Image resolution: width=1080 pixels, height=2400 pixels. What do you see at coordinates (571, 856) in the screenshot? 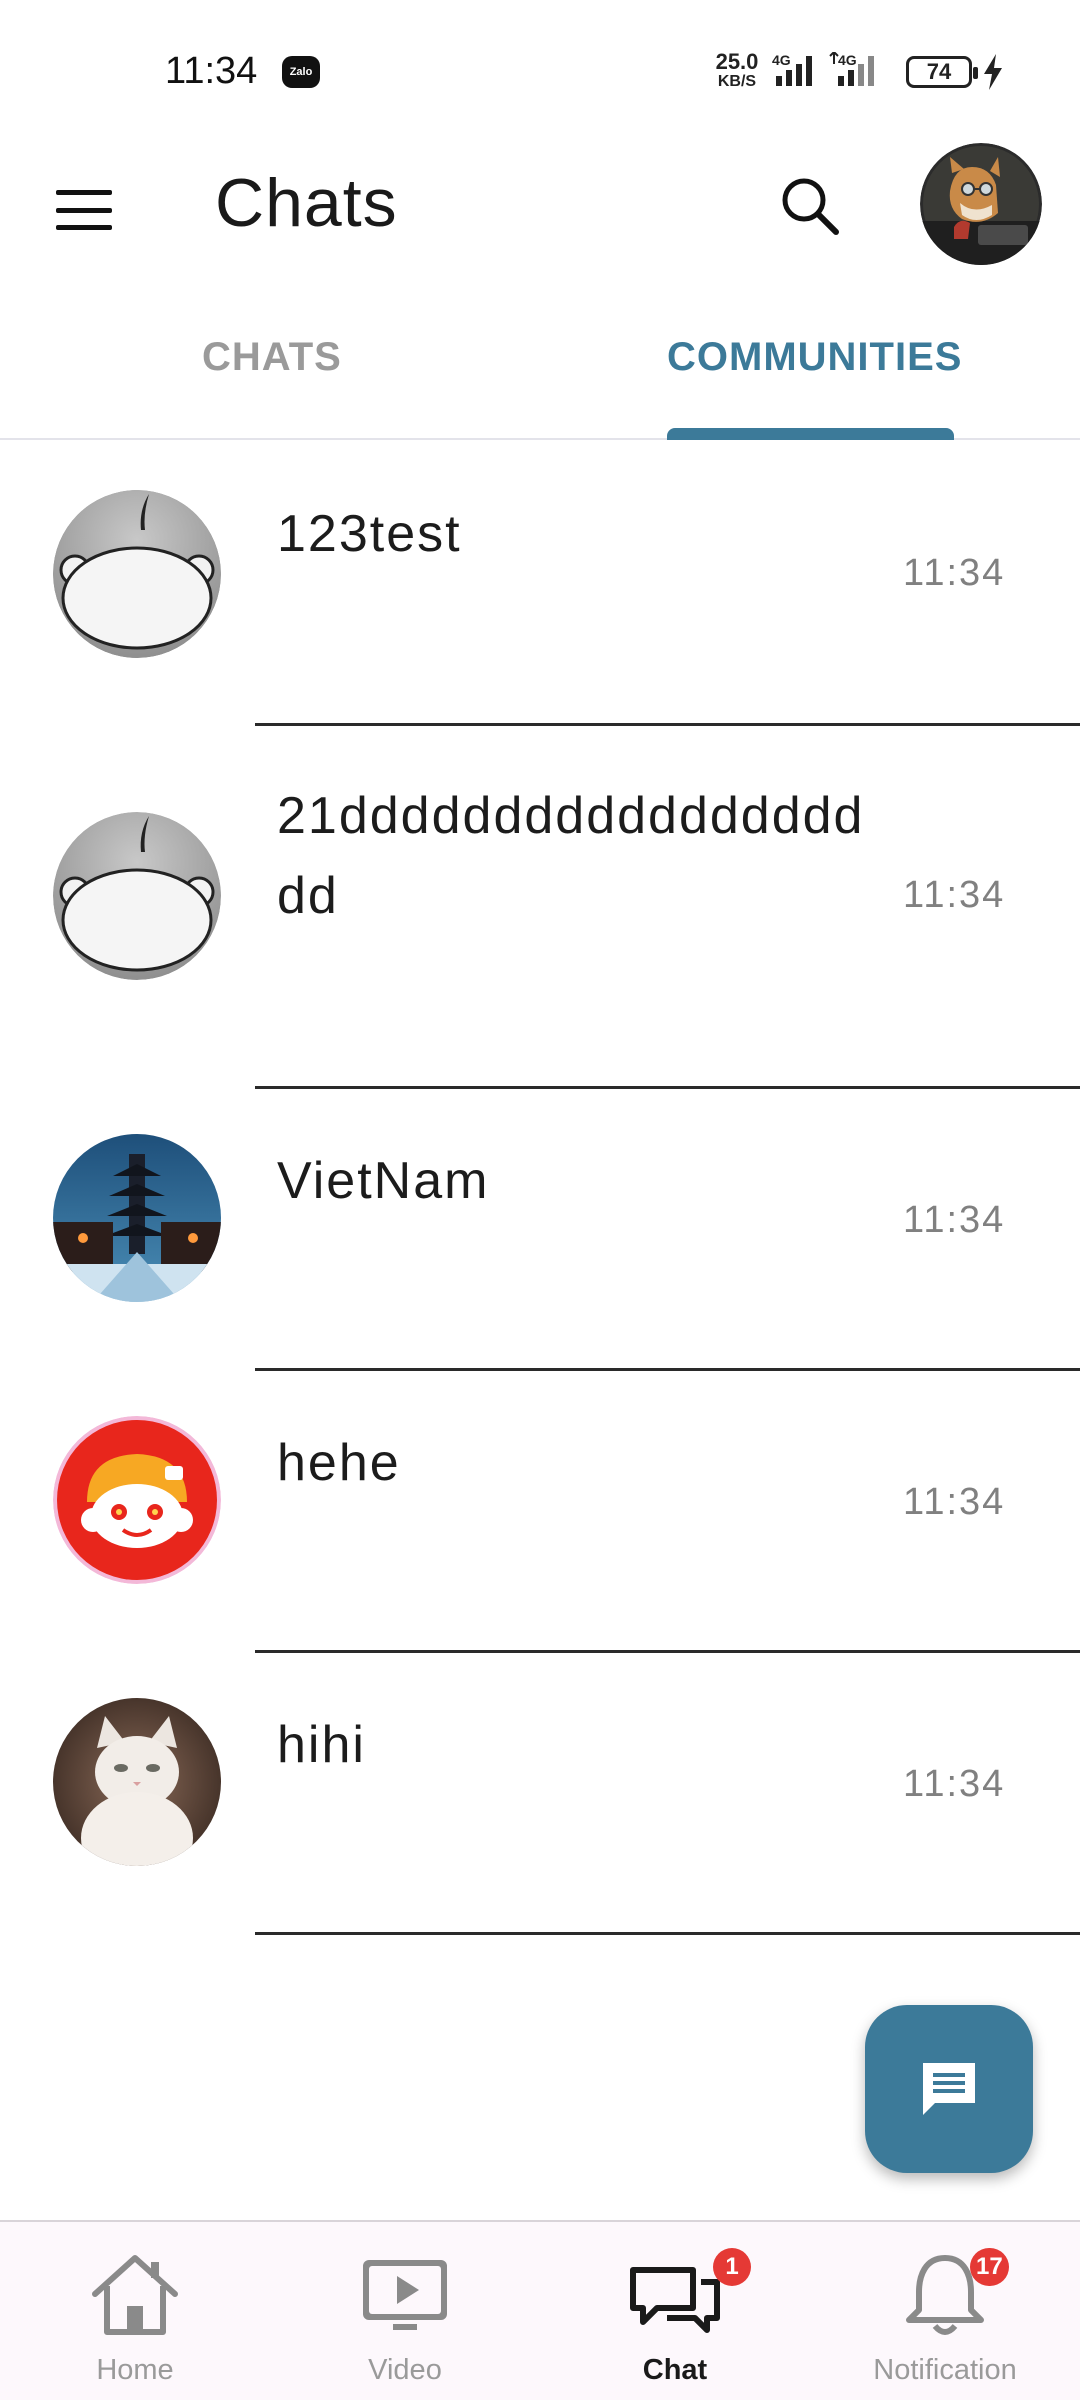
I see `chat-name: 21ddddddddddddddddddd` at bounding box center [571, 856].